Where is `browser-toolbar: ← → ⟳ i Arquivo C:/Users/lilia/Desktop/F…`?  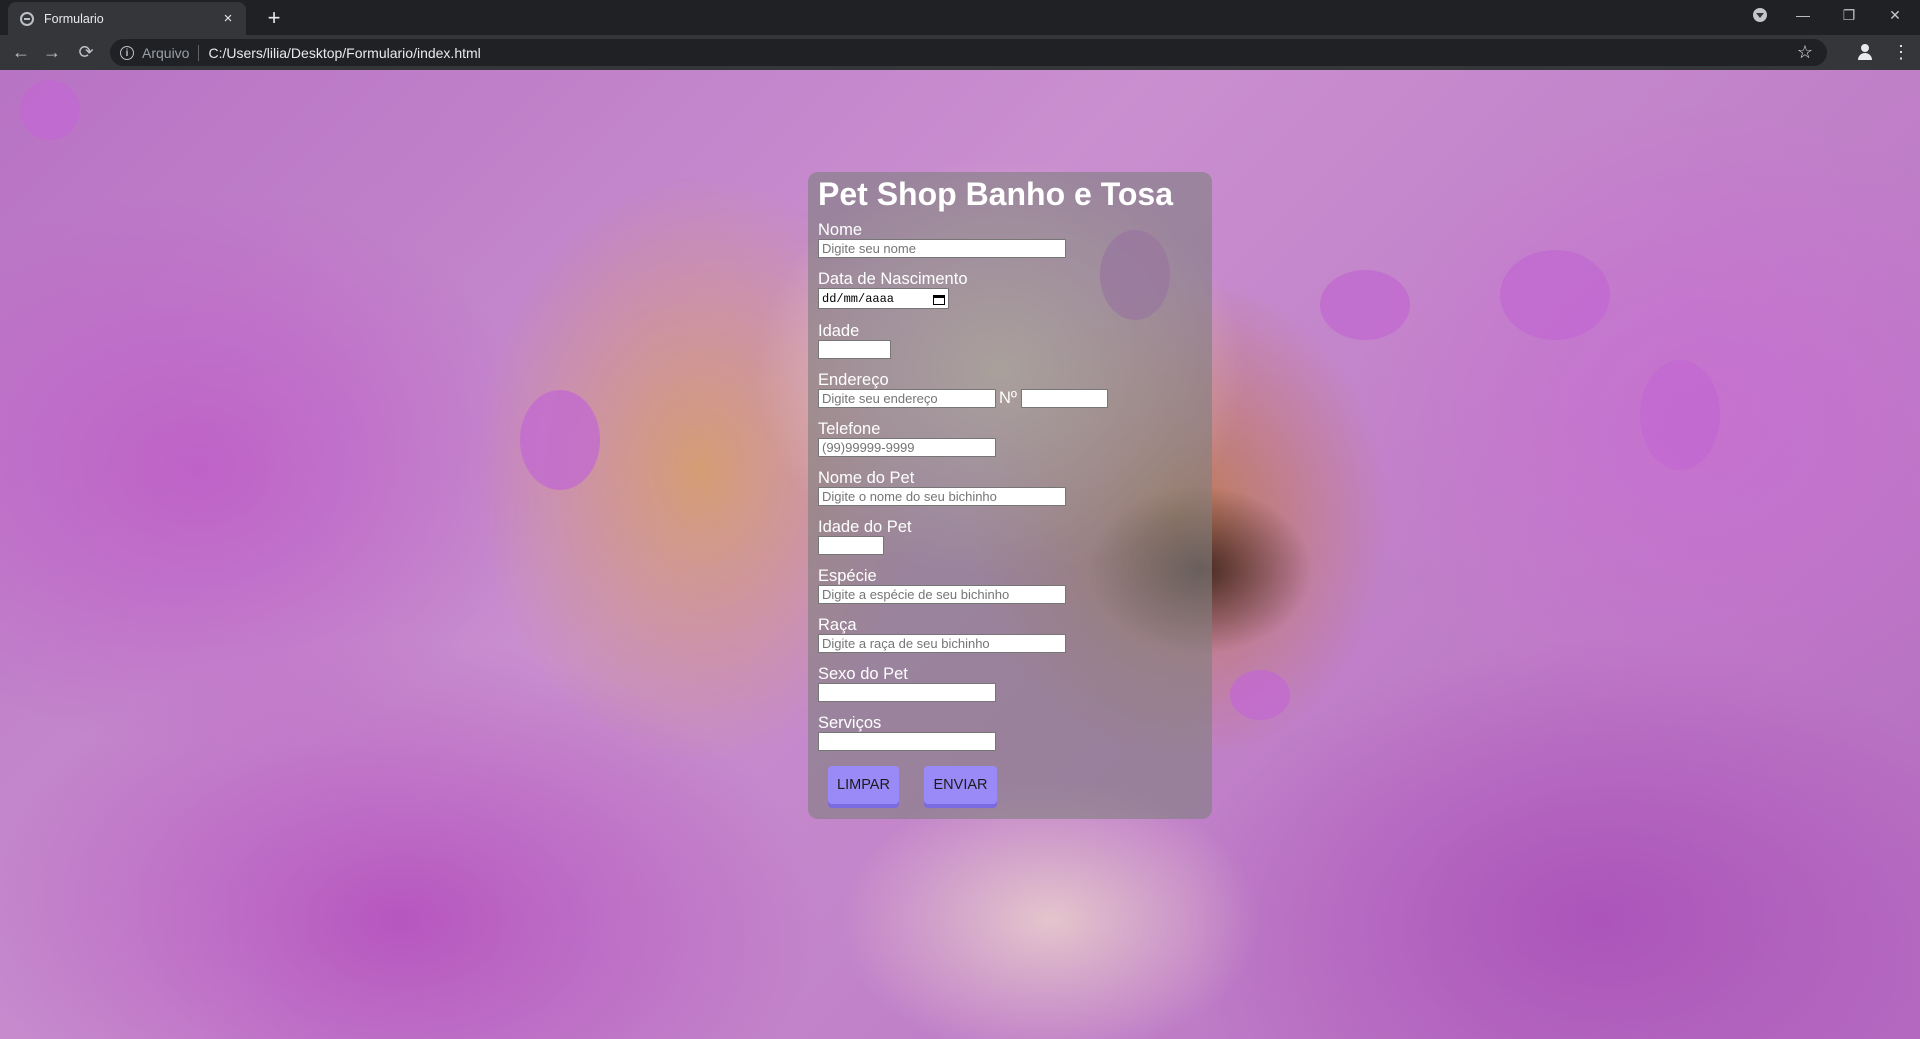 browser-toolbar: ← → ⟳ i Arquivo C:/Users/lilia/Desktop/F… is located at coordinates (960, 52).